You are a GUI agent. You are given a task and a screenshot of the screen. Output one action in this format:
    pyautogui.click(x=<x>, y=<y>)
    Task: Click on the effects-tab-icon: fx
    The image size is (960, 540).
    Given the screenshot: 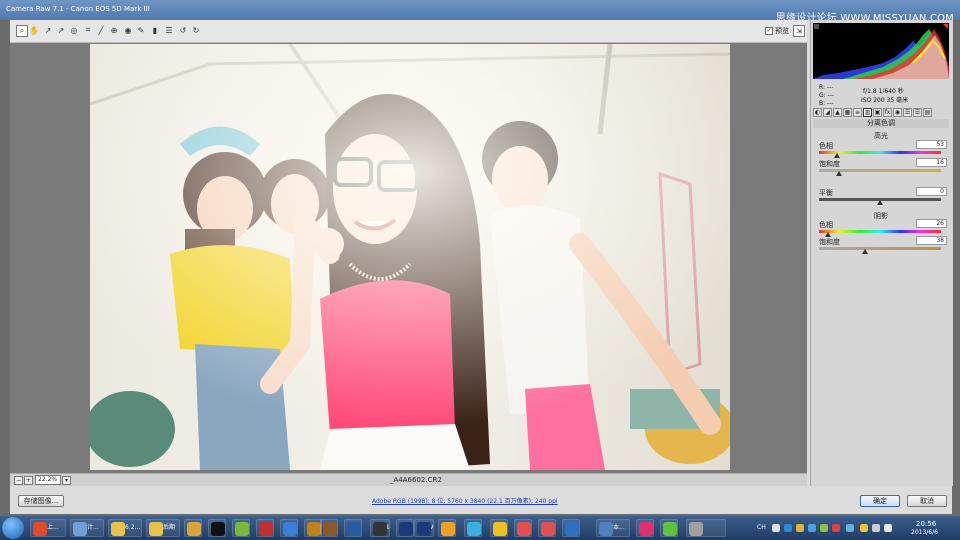 What is the action you would take?
    pyautogui.click(x=887, y=112)
    